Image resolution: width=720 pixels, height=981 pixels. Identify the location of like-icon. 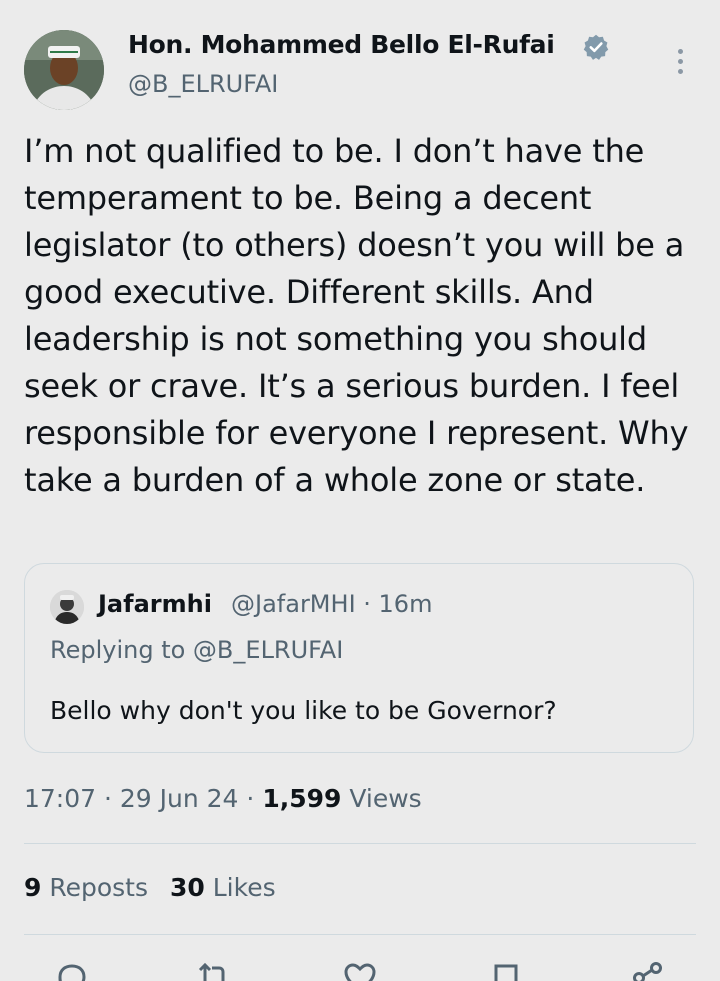
(360, 970).